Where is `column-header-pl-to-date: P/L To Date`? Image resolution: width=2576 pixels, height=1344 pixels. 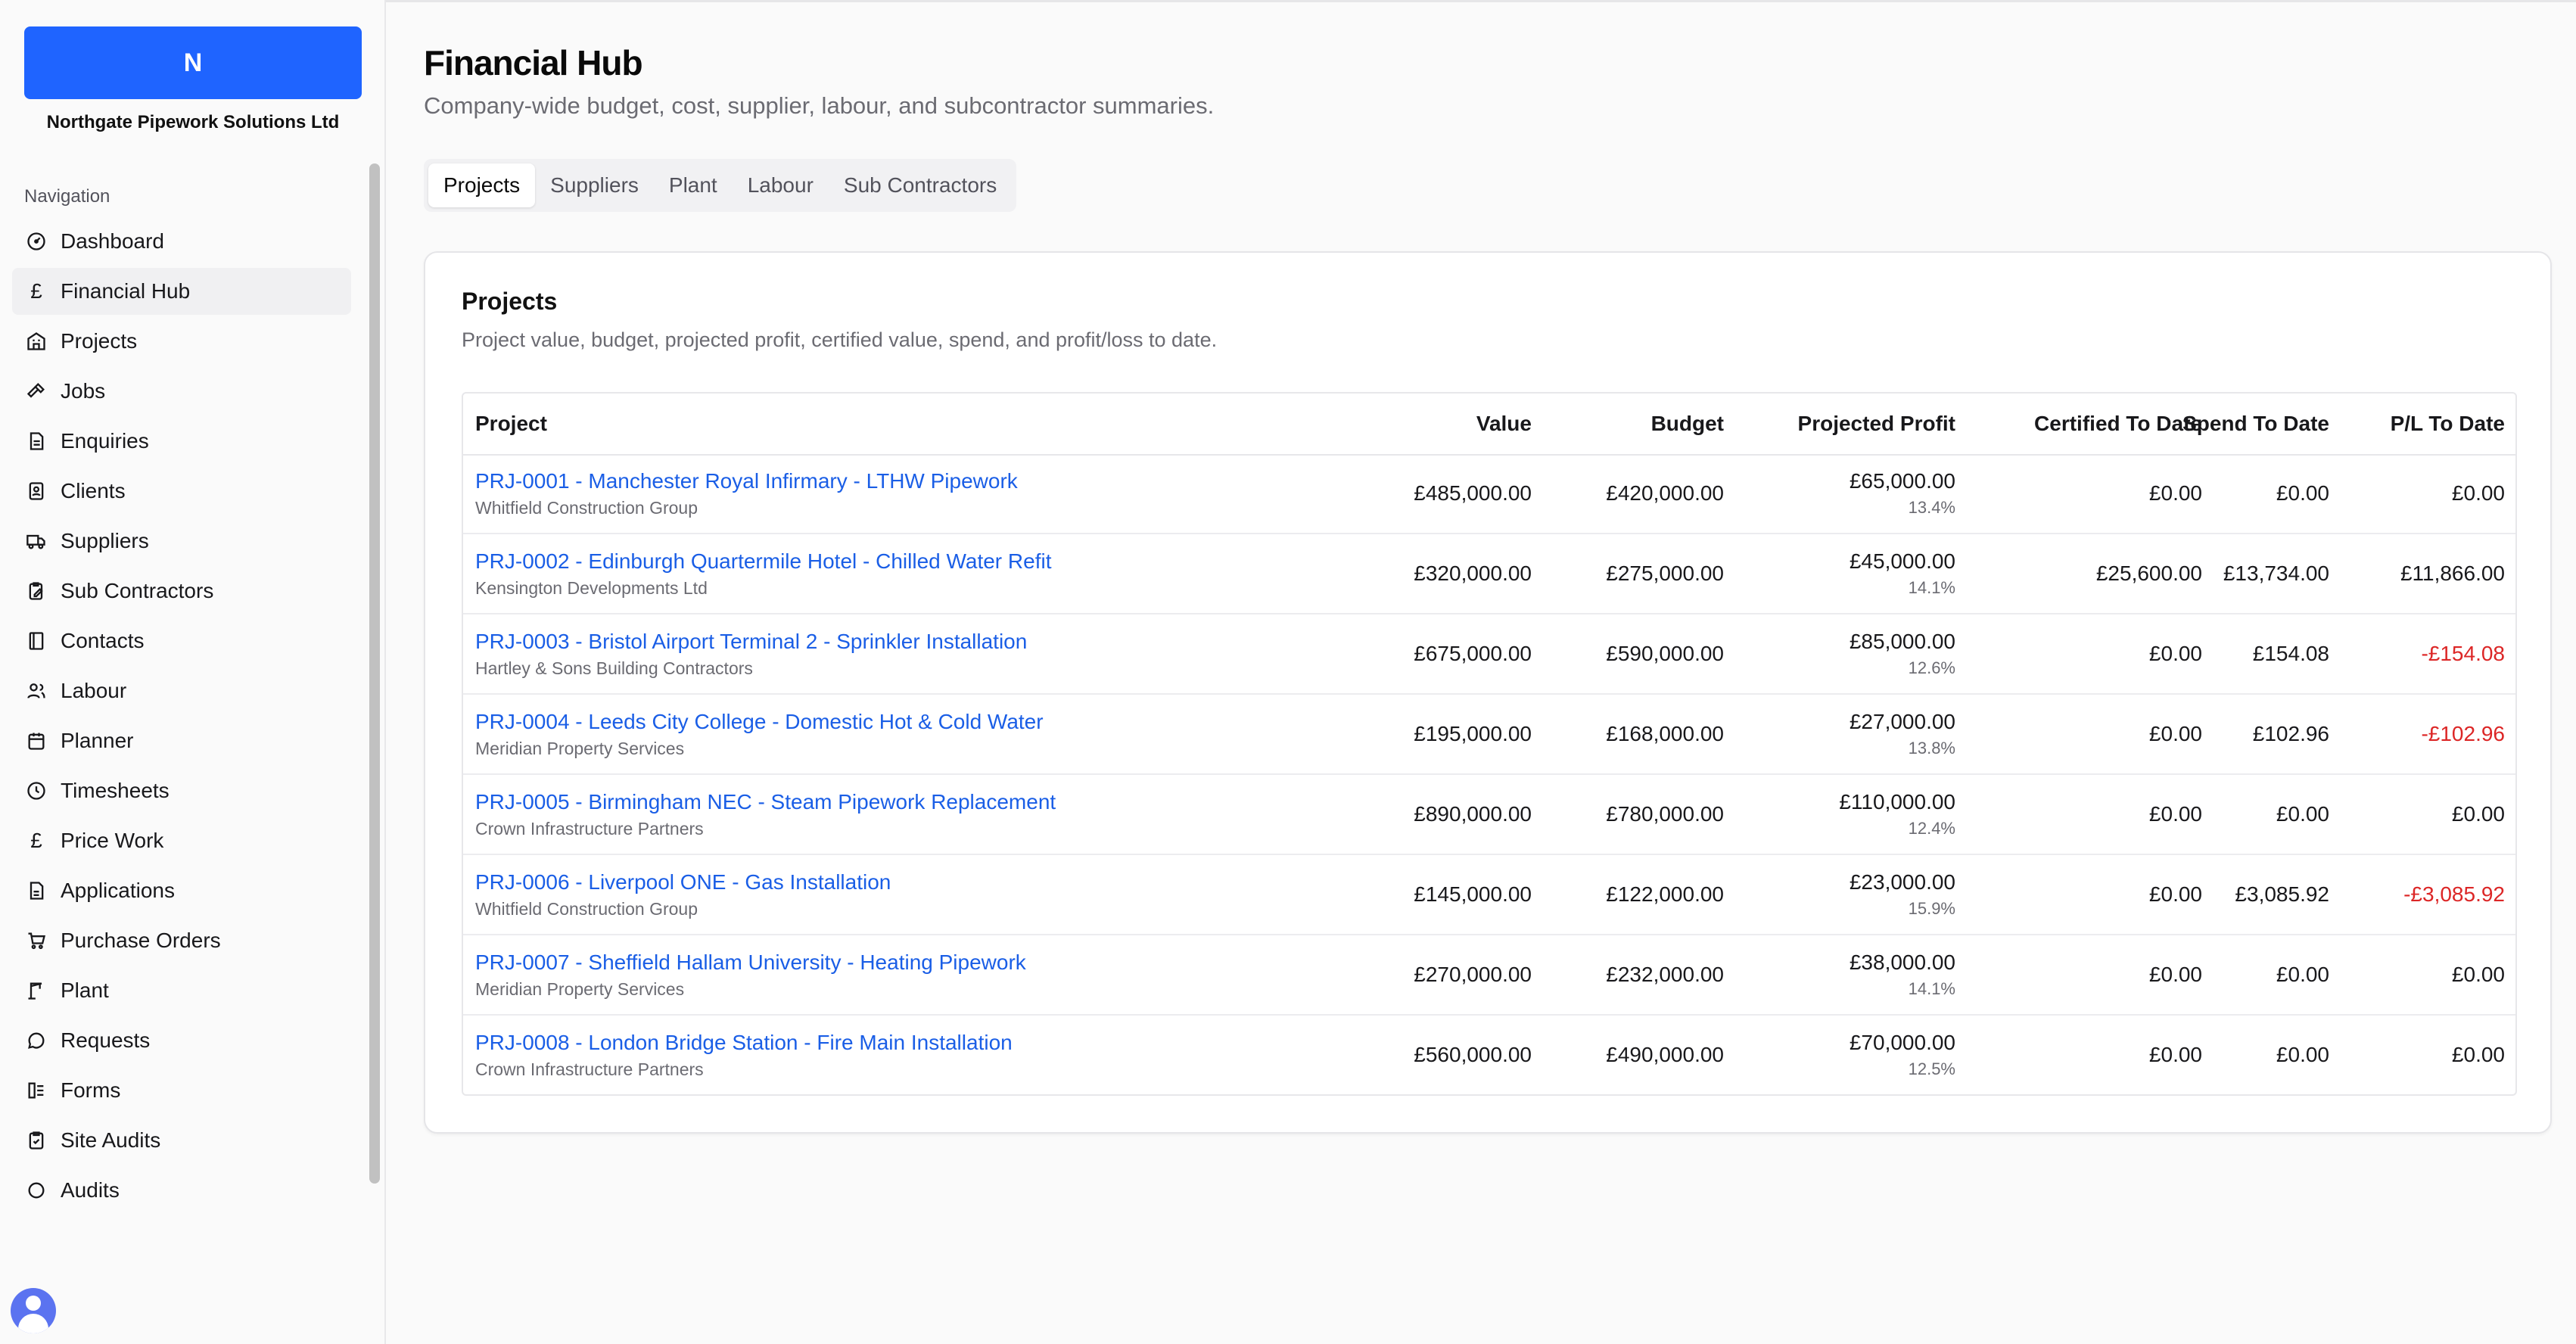
column-header-pl-to-date: P/L To Date is located at coordinates (2448, 424).